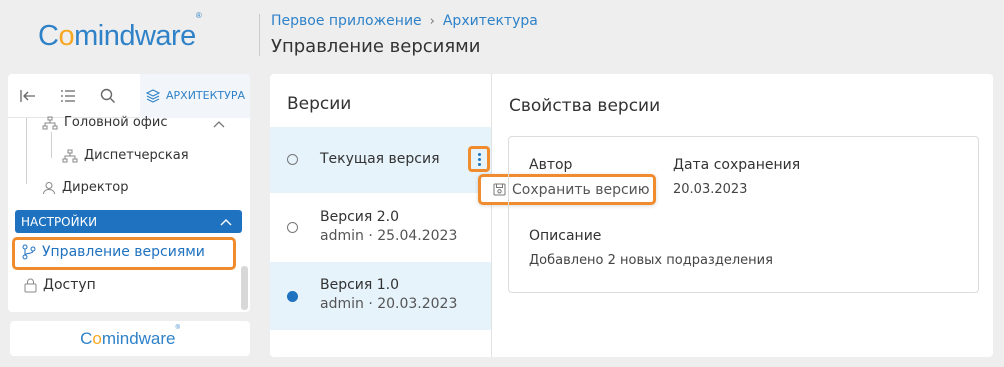 The height and width of the screenshot is (367, 1004). What do you see at coordinates (389, 304) in the screenshot?
I see `version-meta: admin · 20.03.2023` at bounding box center [389, 304].